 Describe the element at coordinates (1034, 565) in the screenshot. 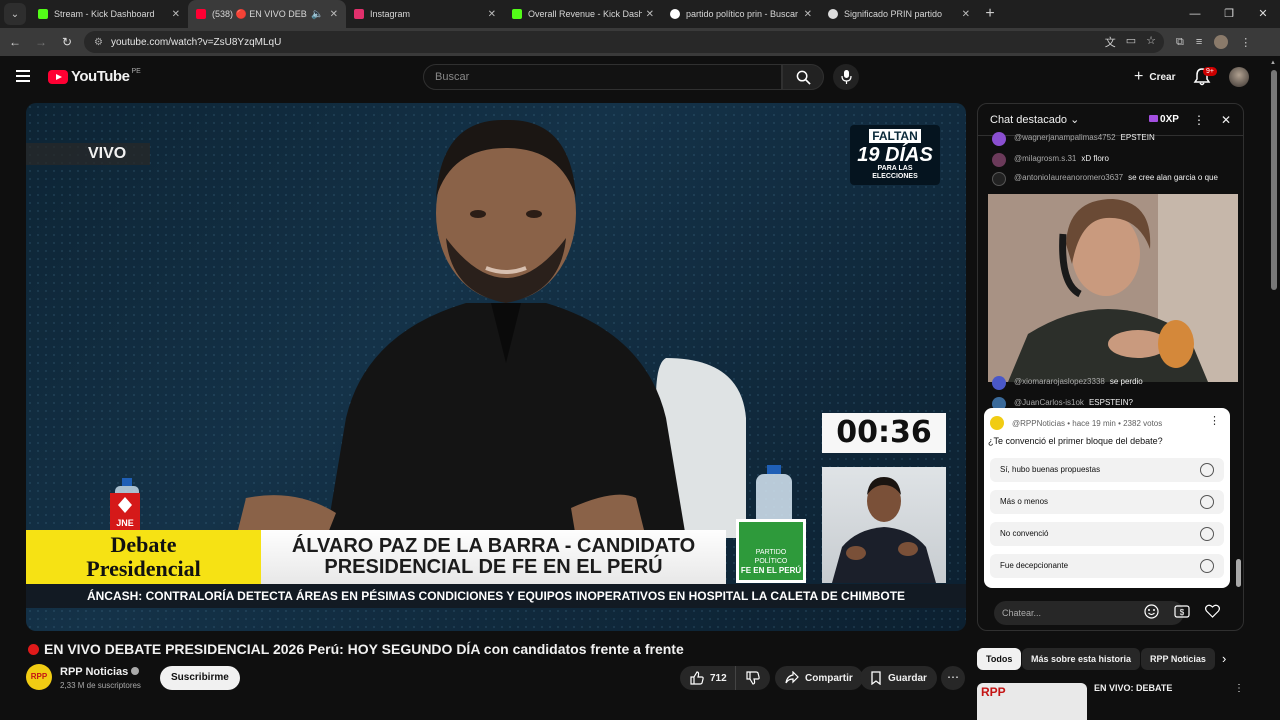

I see `poll-option-label: Fue decepcionante` at that location.